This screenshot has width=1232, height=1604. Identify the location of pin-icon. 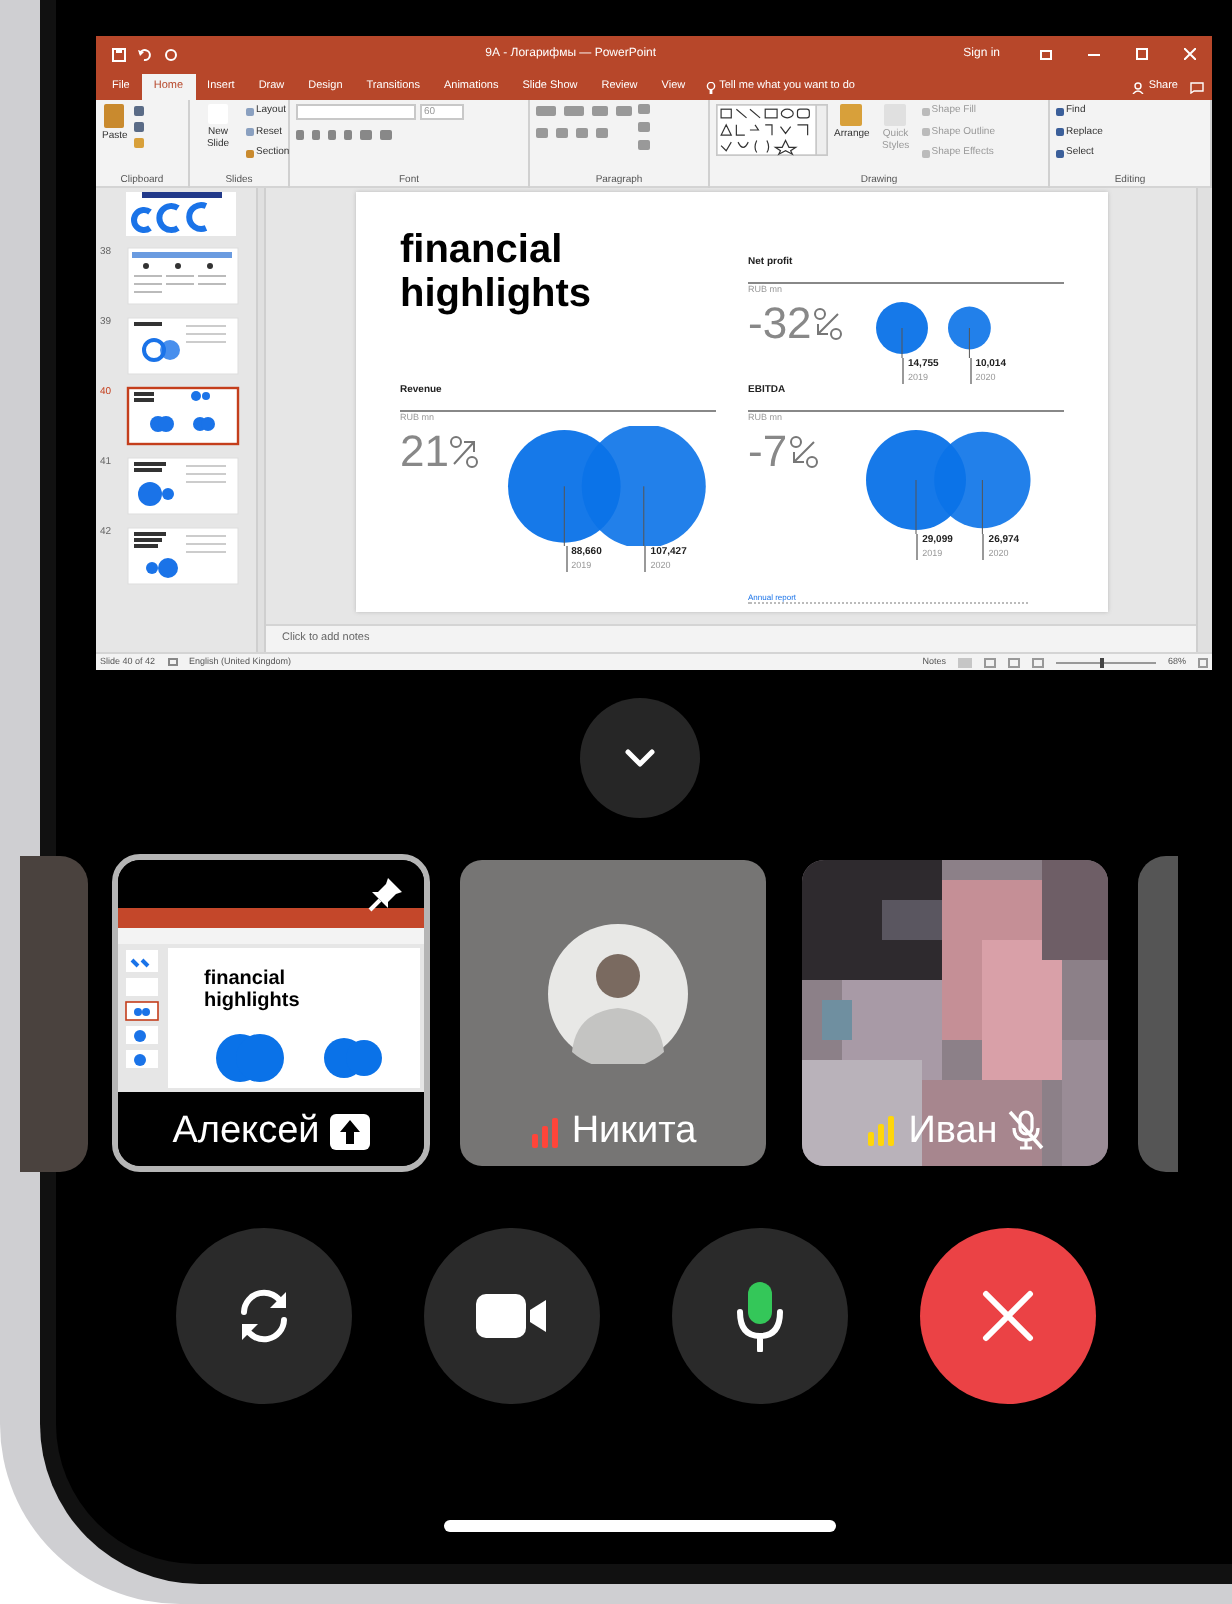
(386, 894).